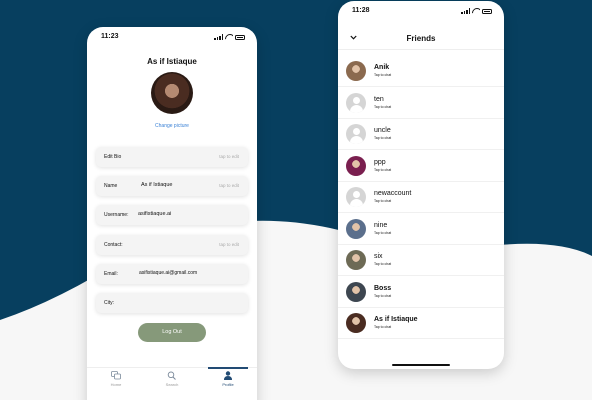  I want to click on status-time: 11:23, so click(110, 36).